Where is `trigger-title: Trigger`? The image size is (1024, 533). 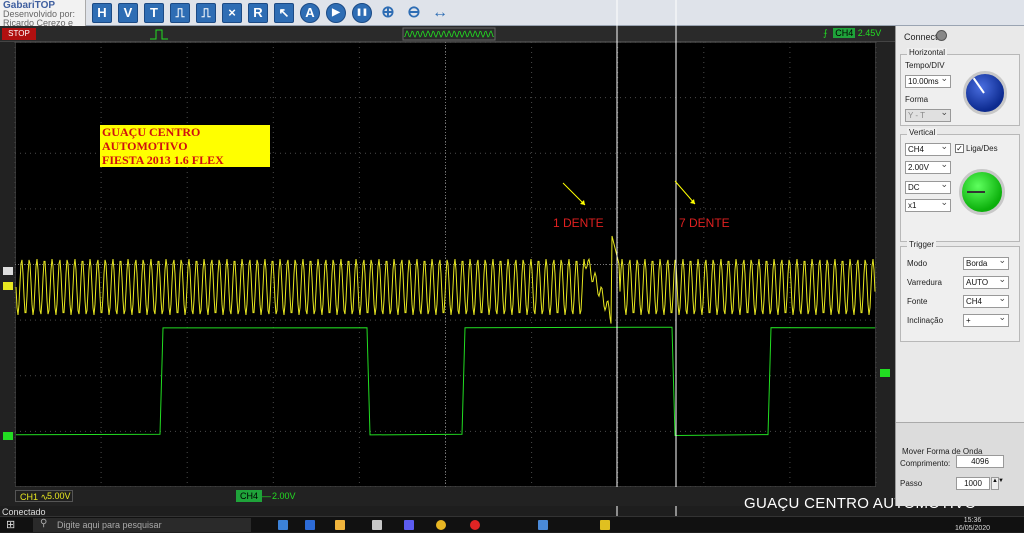 trigger-title: Trigger is located at coordinates (921, 244).